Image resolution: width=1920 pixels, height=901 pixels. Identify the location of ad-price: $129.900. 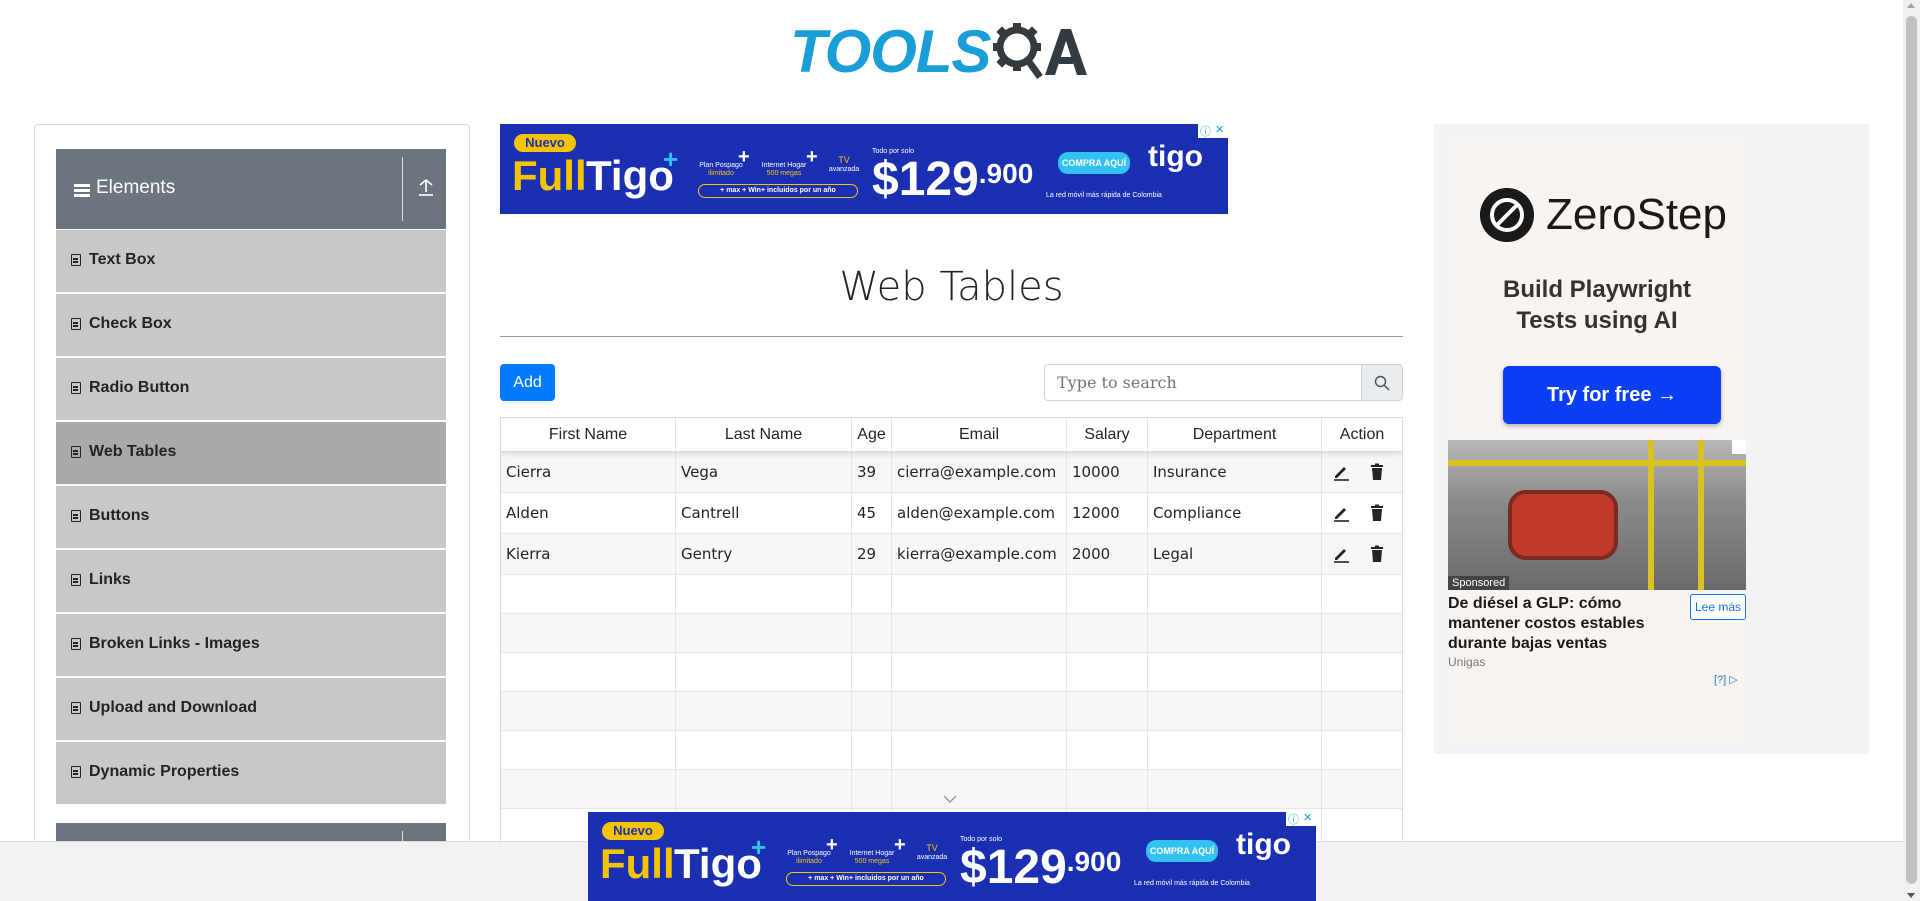
(953, 179).